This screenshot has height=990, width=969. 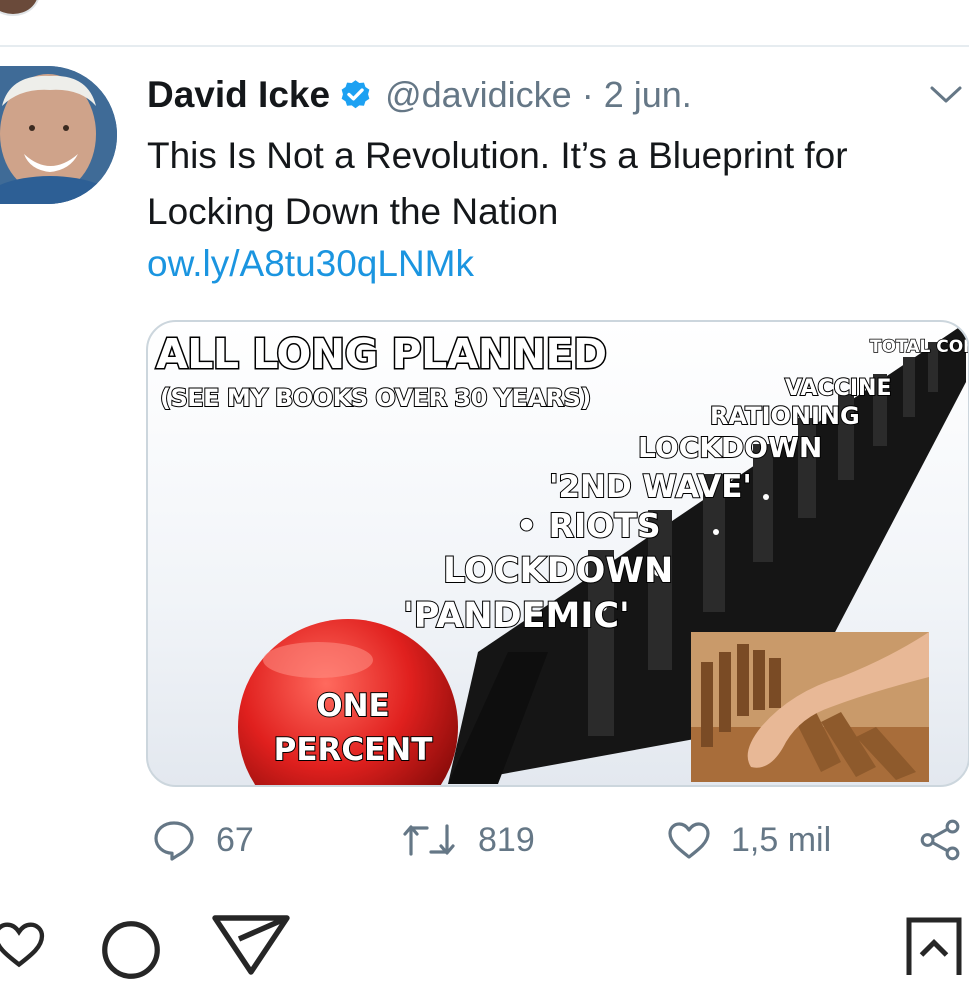 I want to click on bottom-action-bar, so click(x=484, y=949).